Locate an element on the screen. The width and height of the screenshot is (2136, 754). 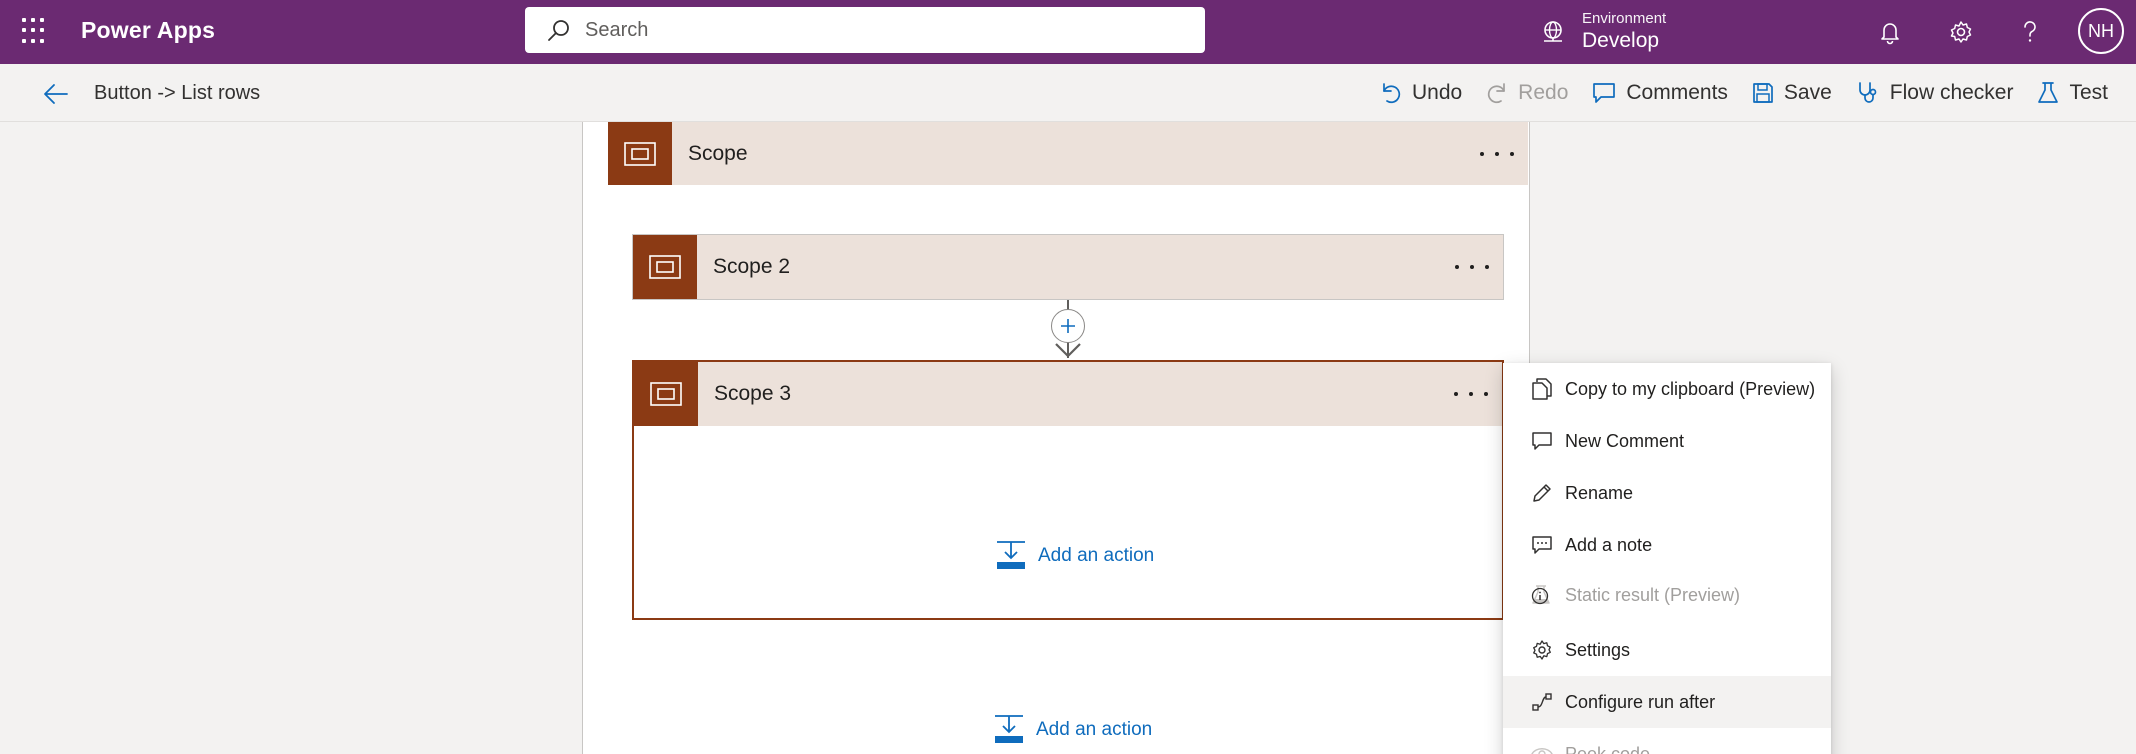
menu-item-configure-run-after: Configure run after is located at coordinates (1667, 702).